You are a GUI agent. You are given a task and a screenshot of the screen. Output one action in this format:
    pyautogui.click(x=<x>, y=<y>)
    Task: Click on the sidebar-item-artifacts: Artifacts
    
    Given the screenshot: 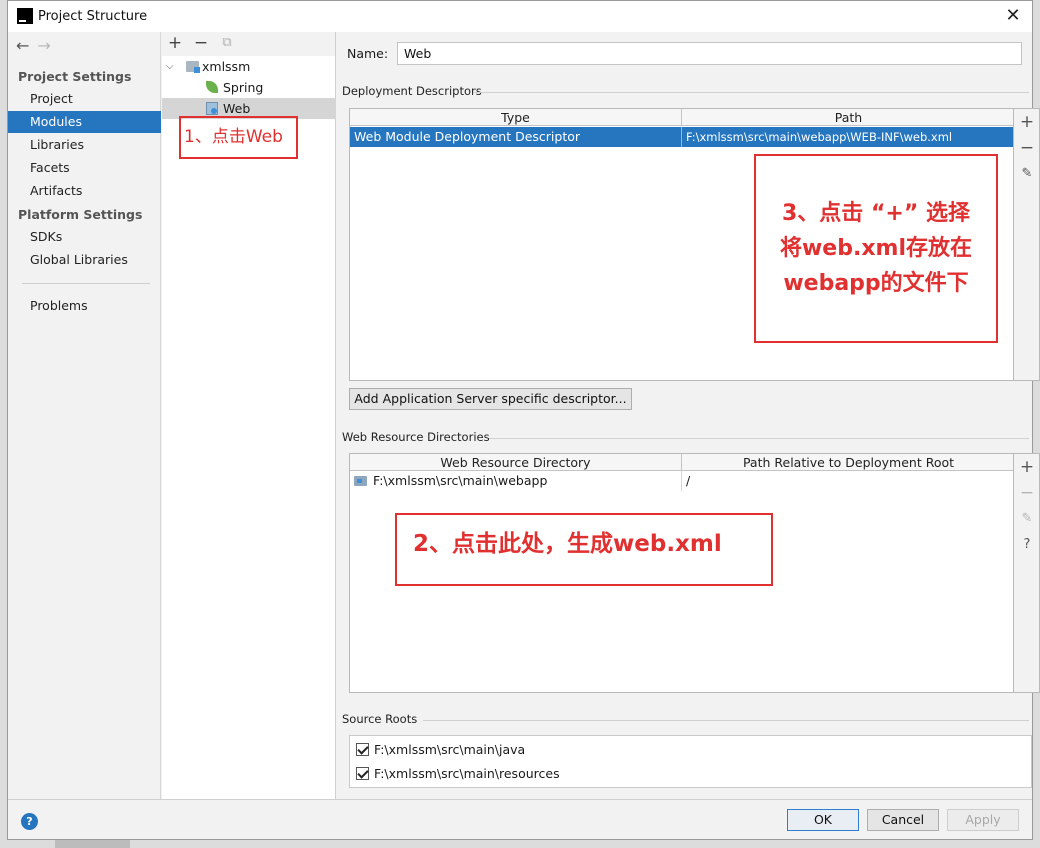 What is the action you would take?
    pyautogui.click(x=84, y=191)
    